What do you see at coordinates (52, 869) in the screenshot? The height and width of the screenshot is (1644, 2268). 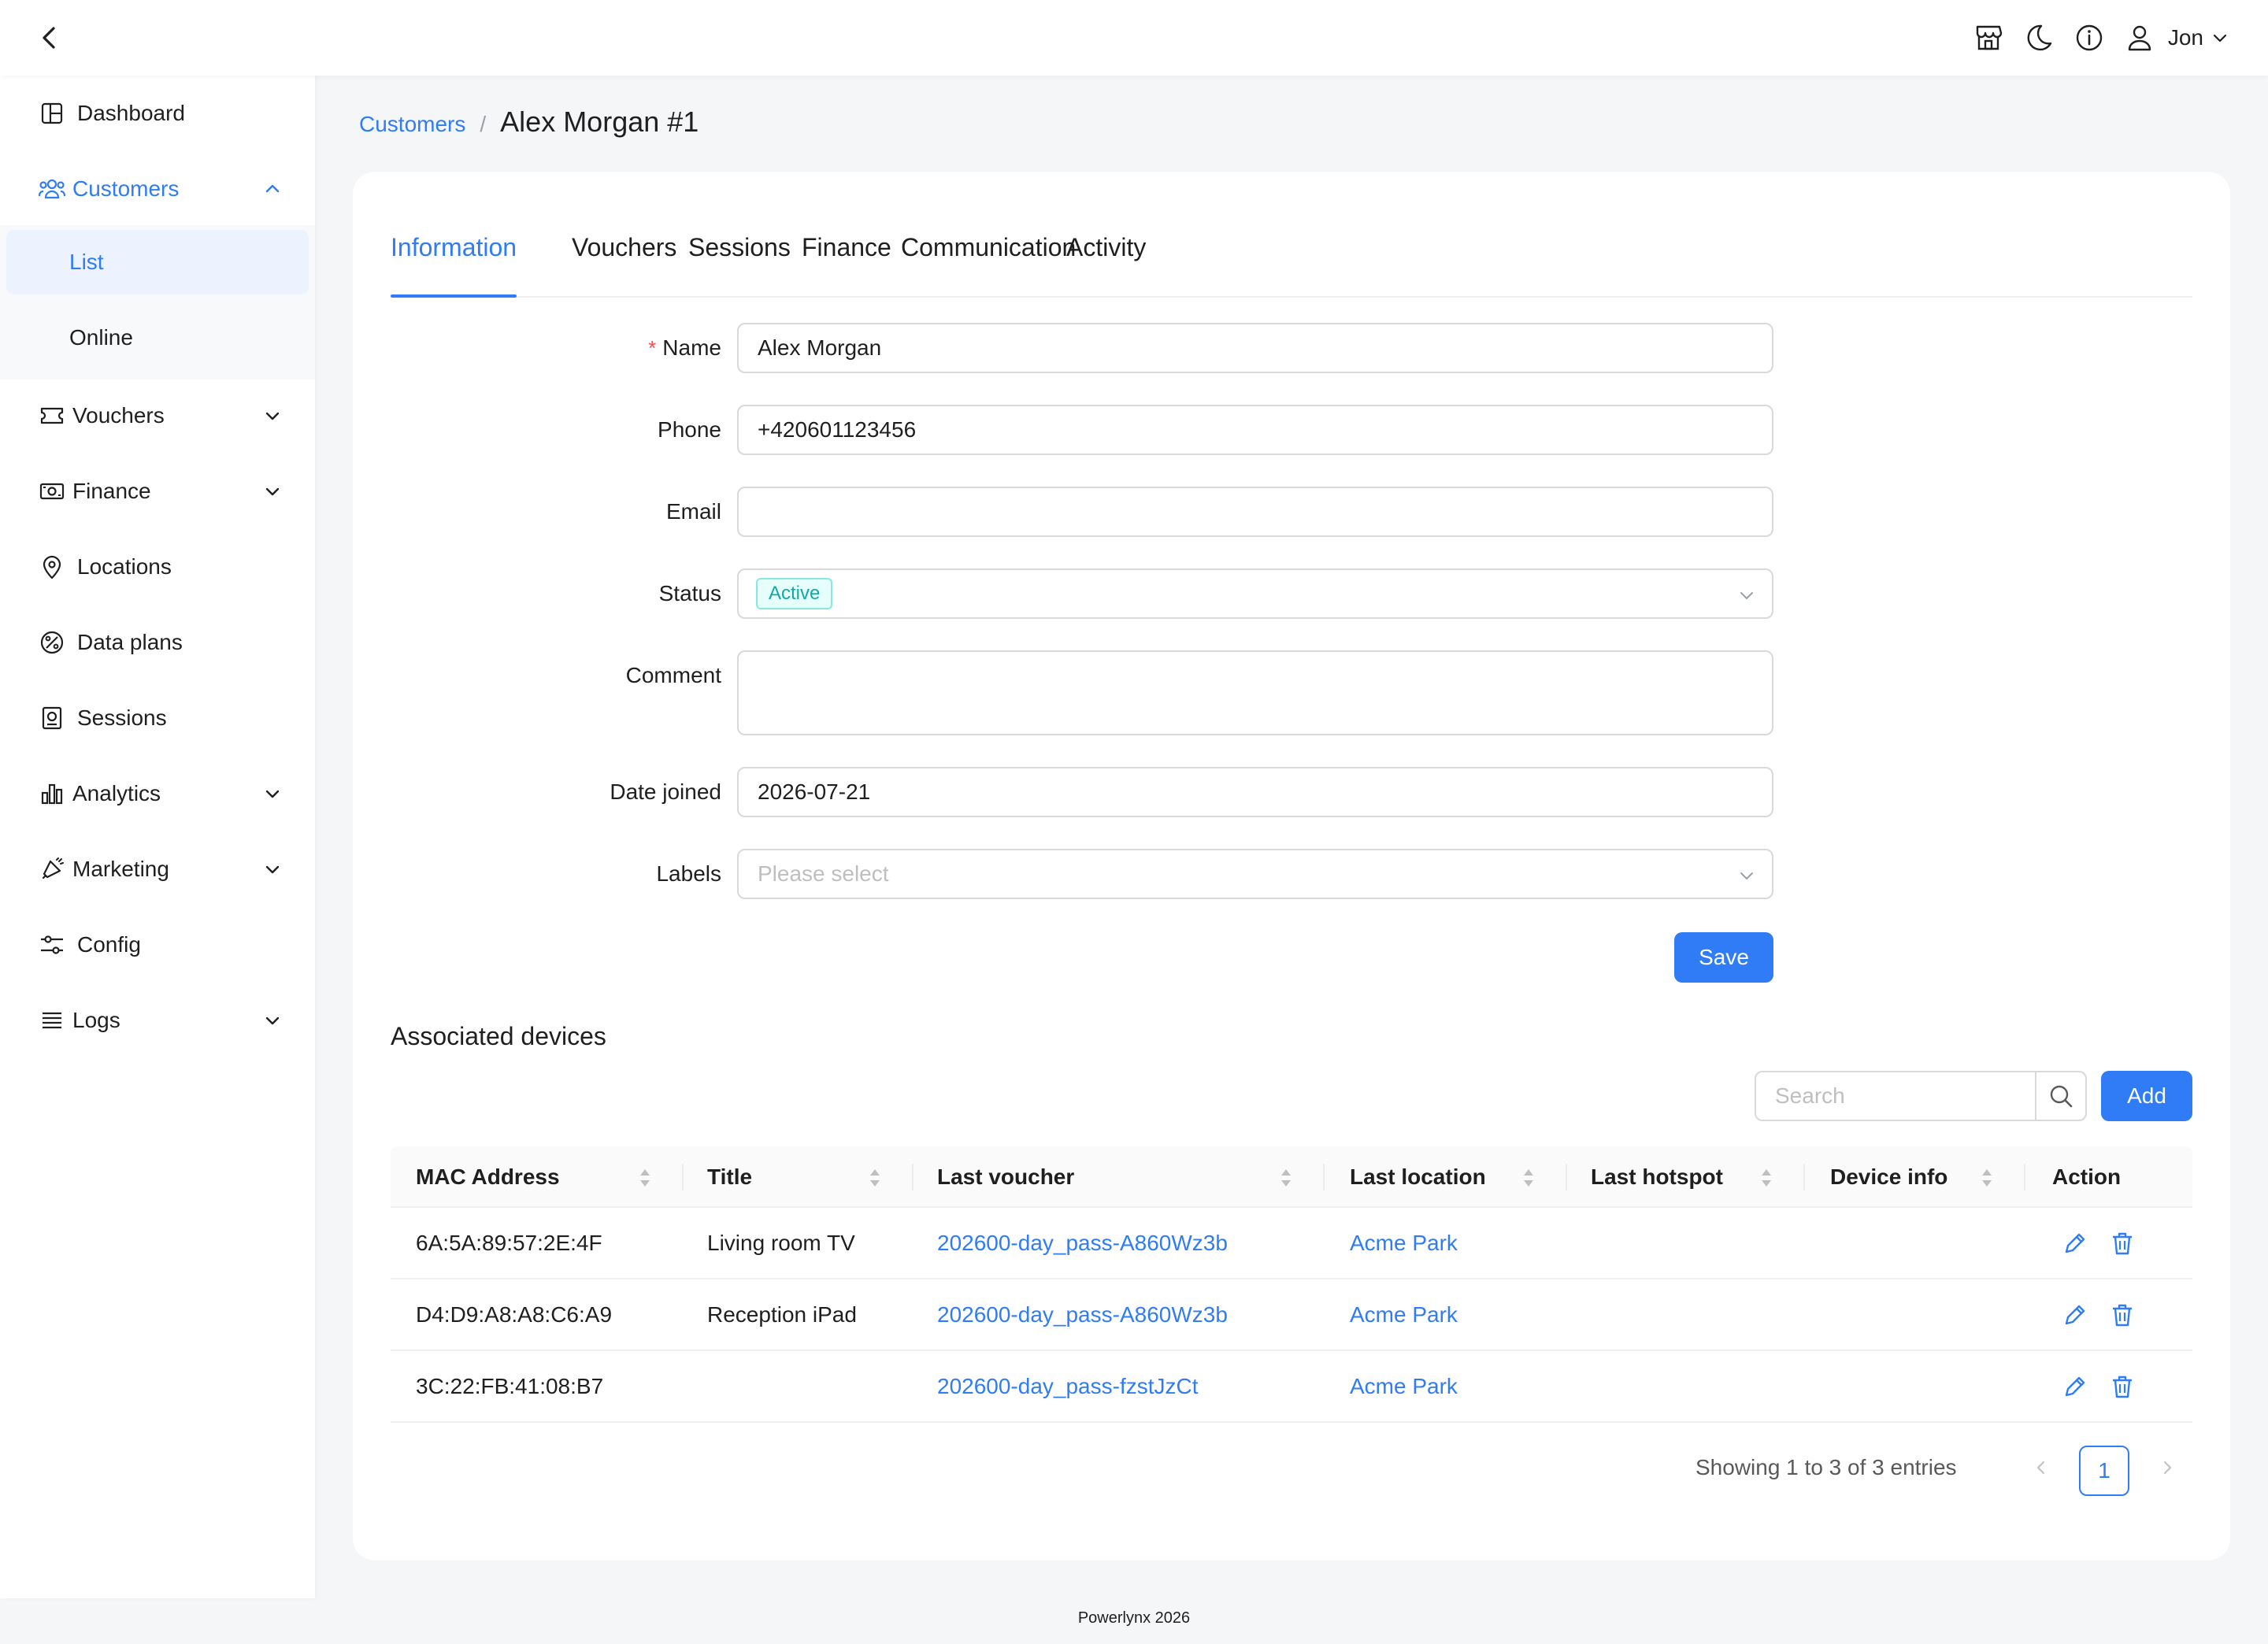 I see `megaphone-icon` at bounding box center [52, 869].